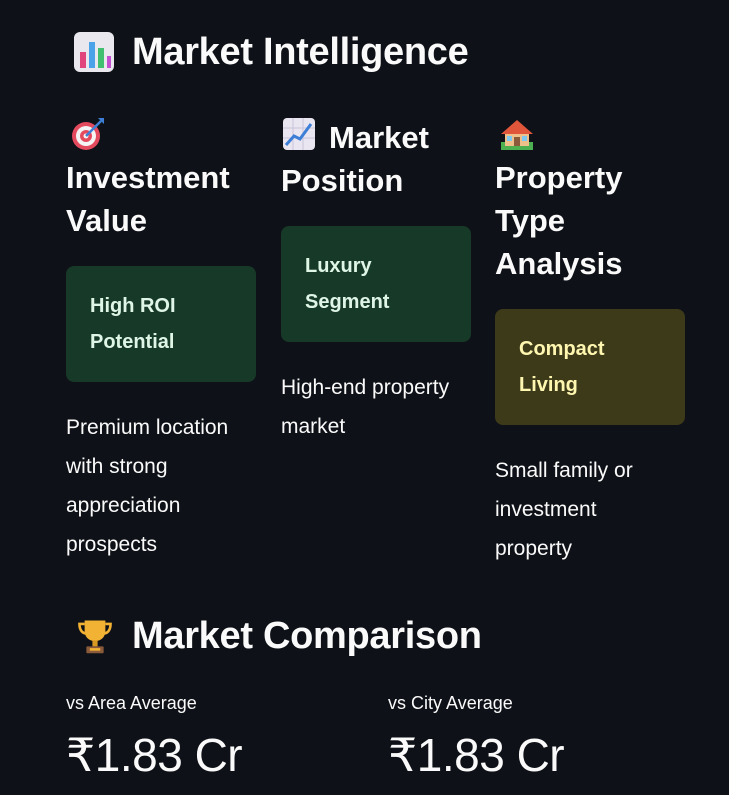 Image resolution: width=729 pixels, height=795 pixels. I want to click on desc-line: Small family or, so click(564, 470).